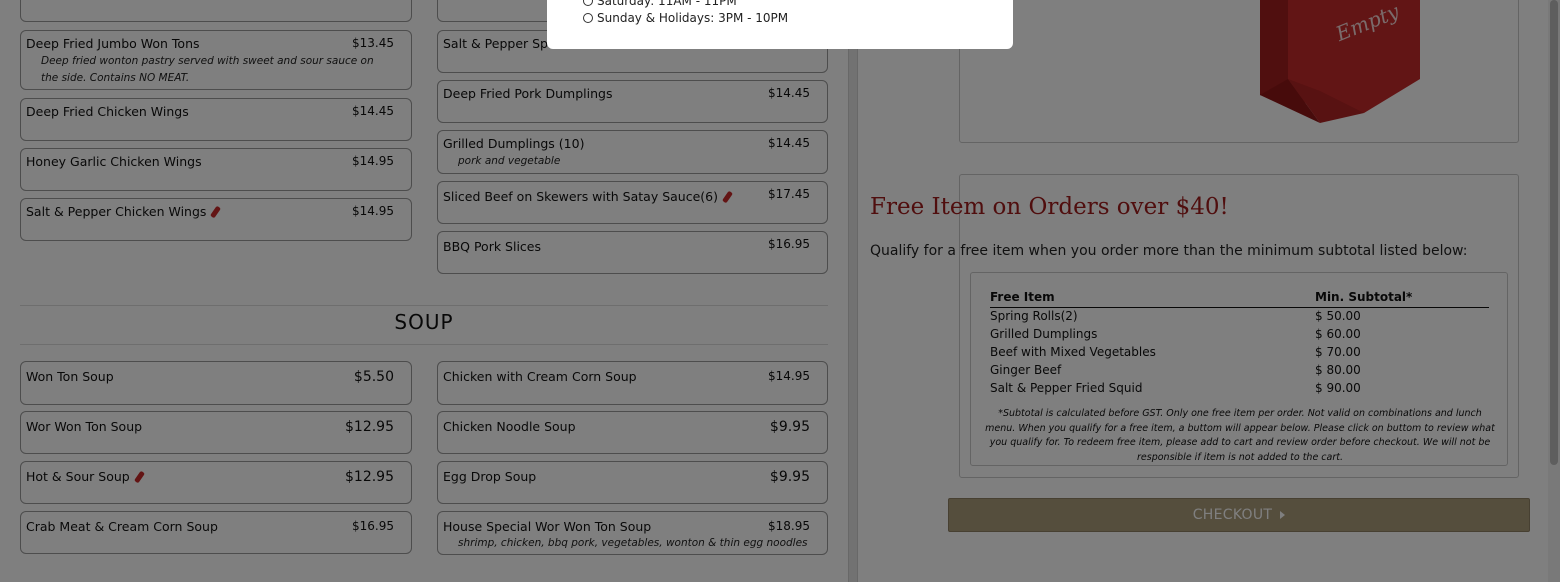 The height and width of the screenshot is (582, 1560). I want to click on menu-item-name: Wor Won Ton Soup, so click(84, 426).